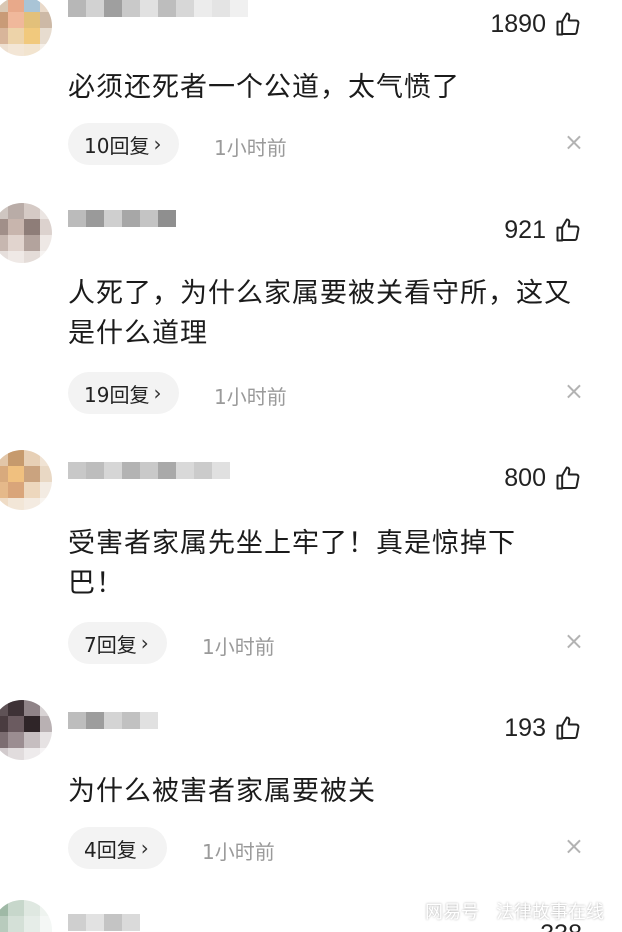  Describe the element at coordinates (518, 23) in the screenshot. I see `like-count: 1890` at that location.